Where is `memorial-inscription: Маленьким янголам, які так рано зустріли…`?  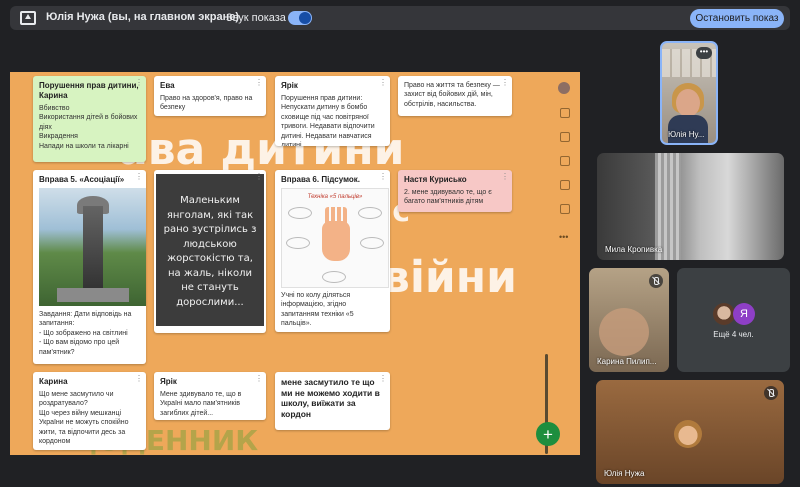
memorial-inscription: Маленьким янголам, які так рано зустріли… is located at coordinates (210, 250).